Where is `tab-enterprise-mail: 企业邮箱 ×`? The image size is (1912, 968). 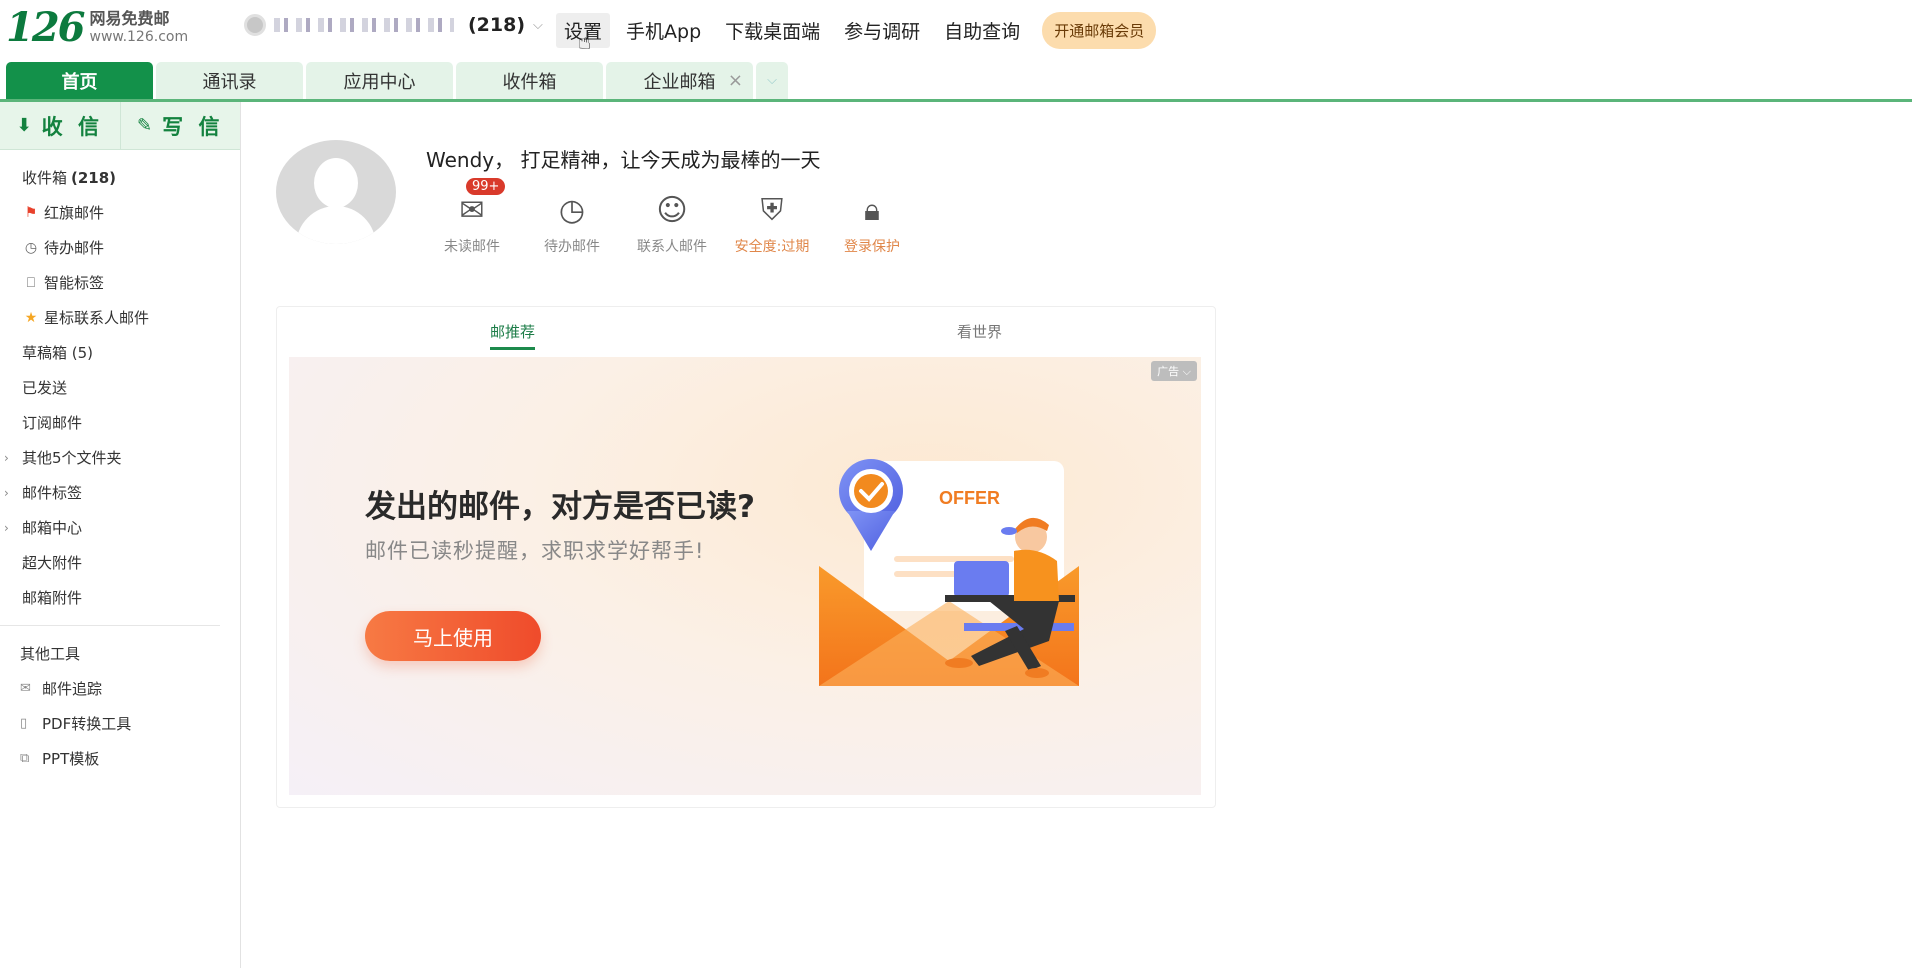
tab-enterprise-mail: 企业邮箱 × is located at coordinates (679, 80).